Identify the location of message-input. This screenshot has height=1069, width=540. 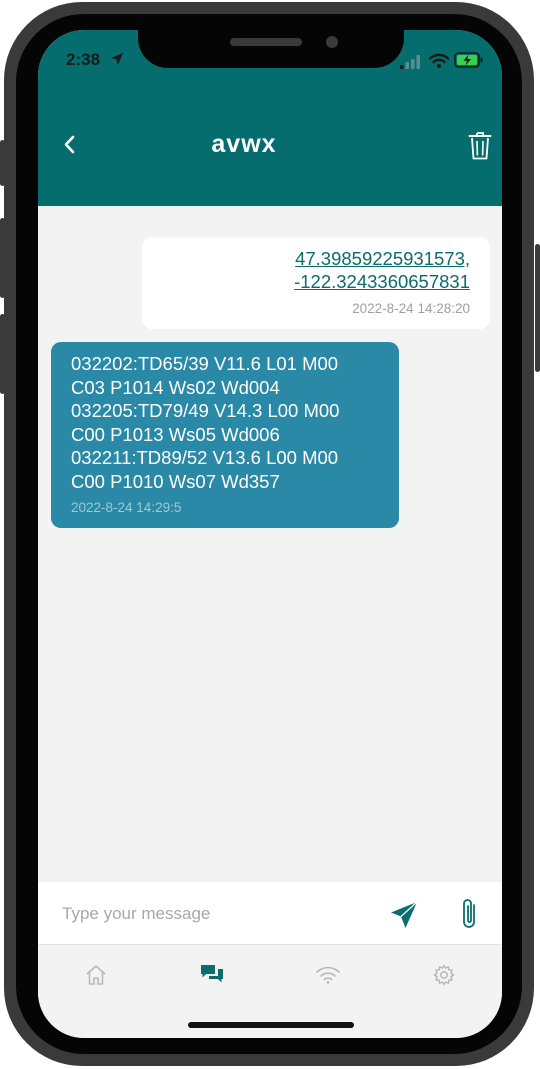
(212, 914).